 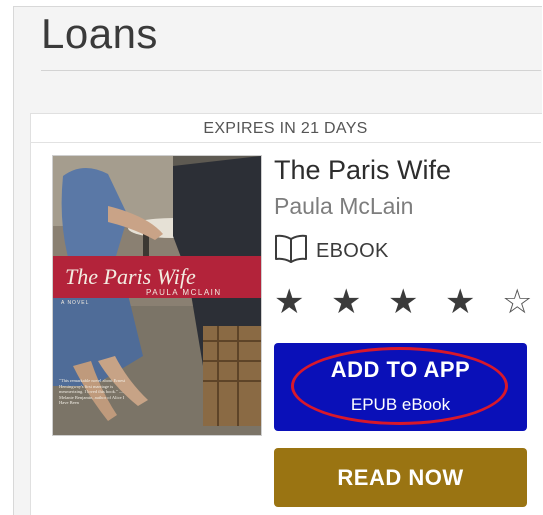 I want to click on open-book-icon, so click(x=291, y=251).